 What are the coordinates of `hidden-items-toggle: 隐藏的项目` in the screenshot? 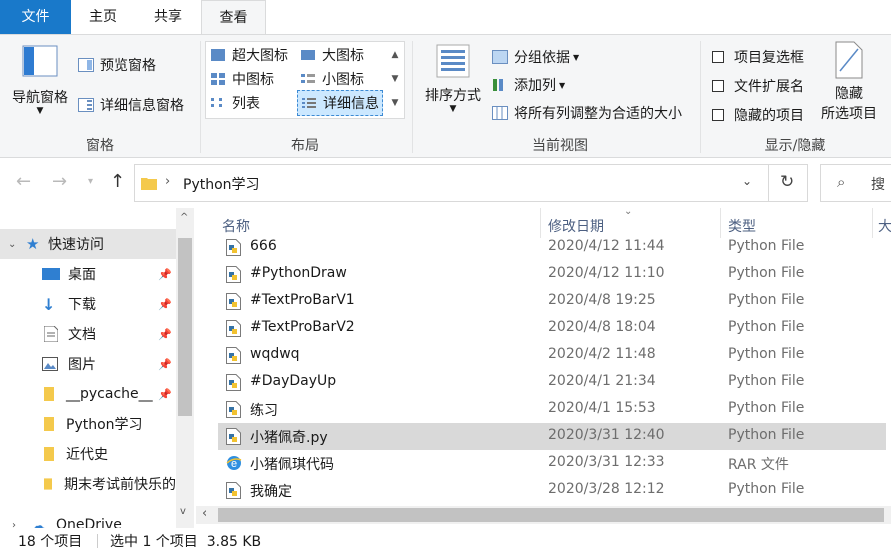 It's located at (758, 115).